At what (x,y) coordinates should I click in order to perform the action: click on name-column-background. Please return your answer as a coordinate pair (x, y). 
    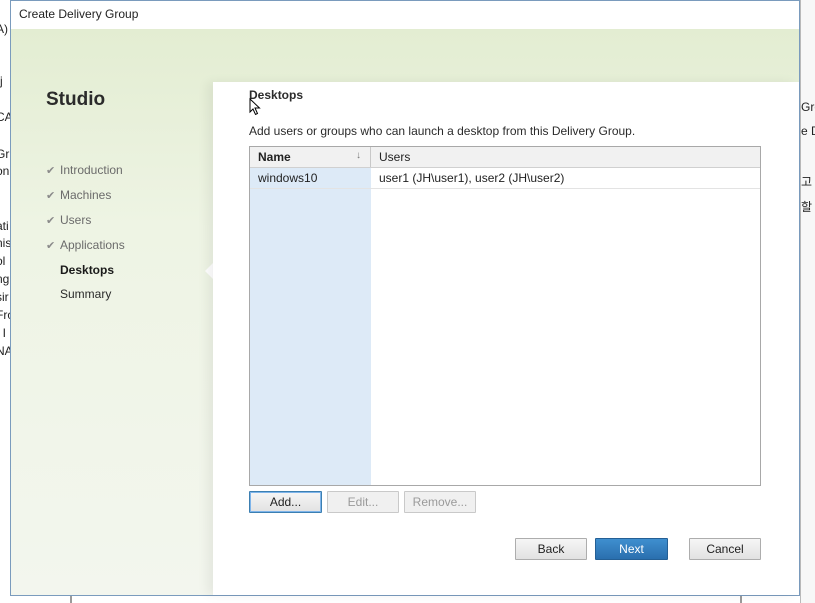
    Looking at the image, I should click on (310, 326).